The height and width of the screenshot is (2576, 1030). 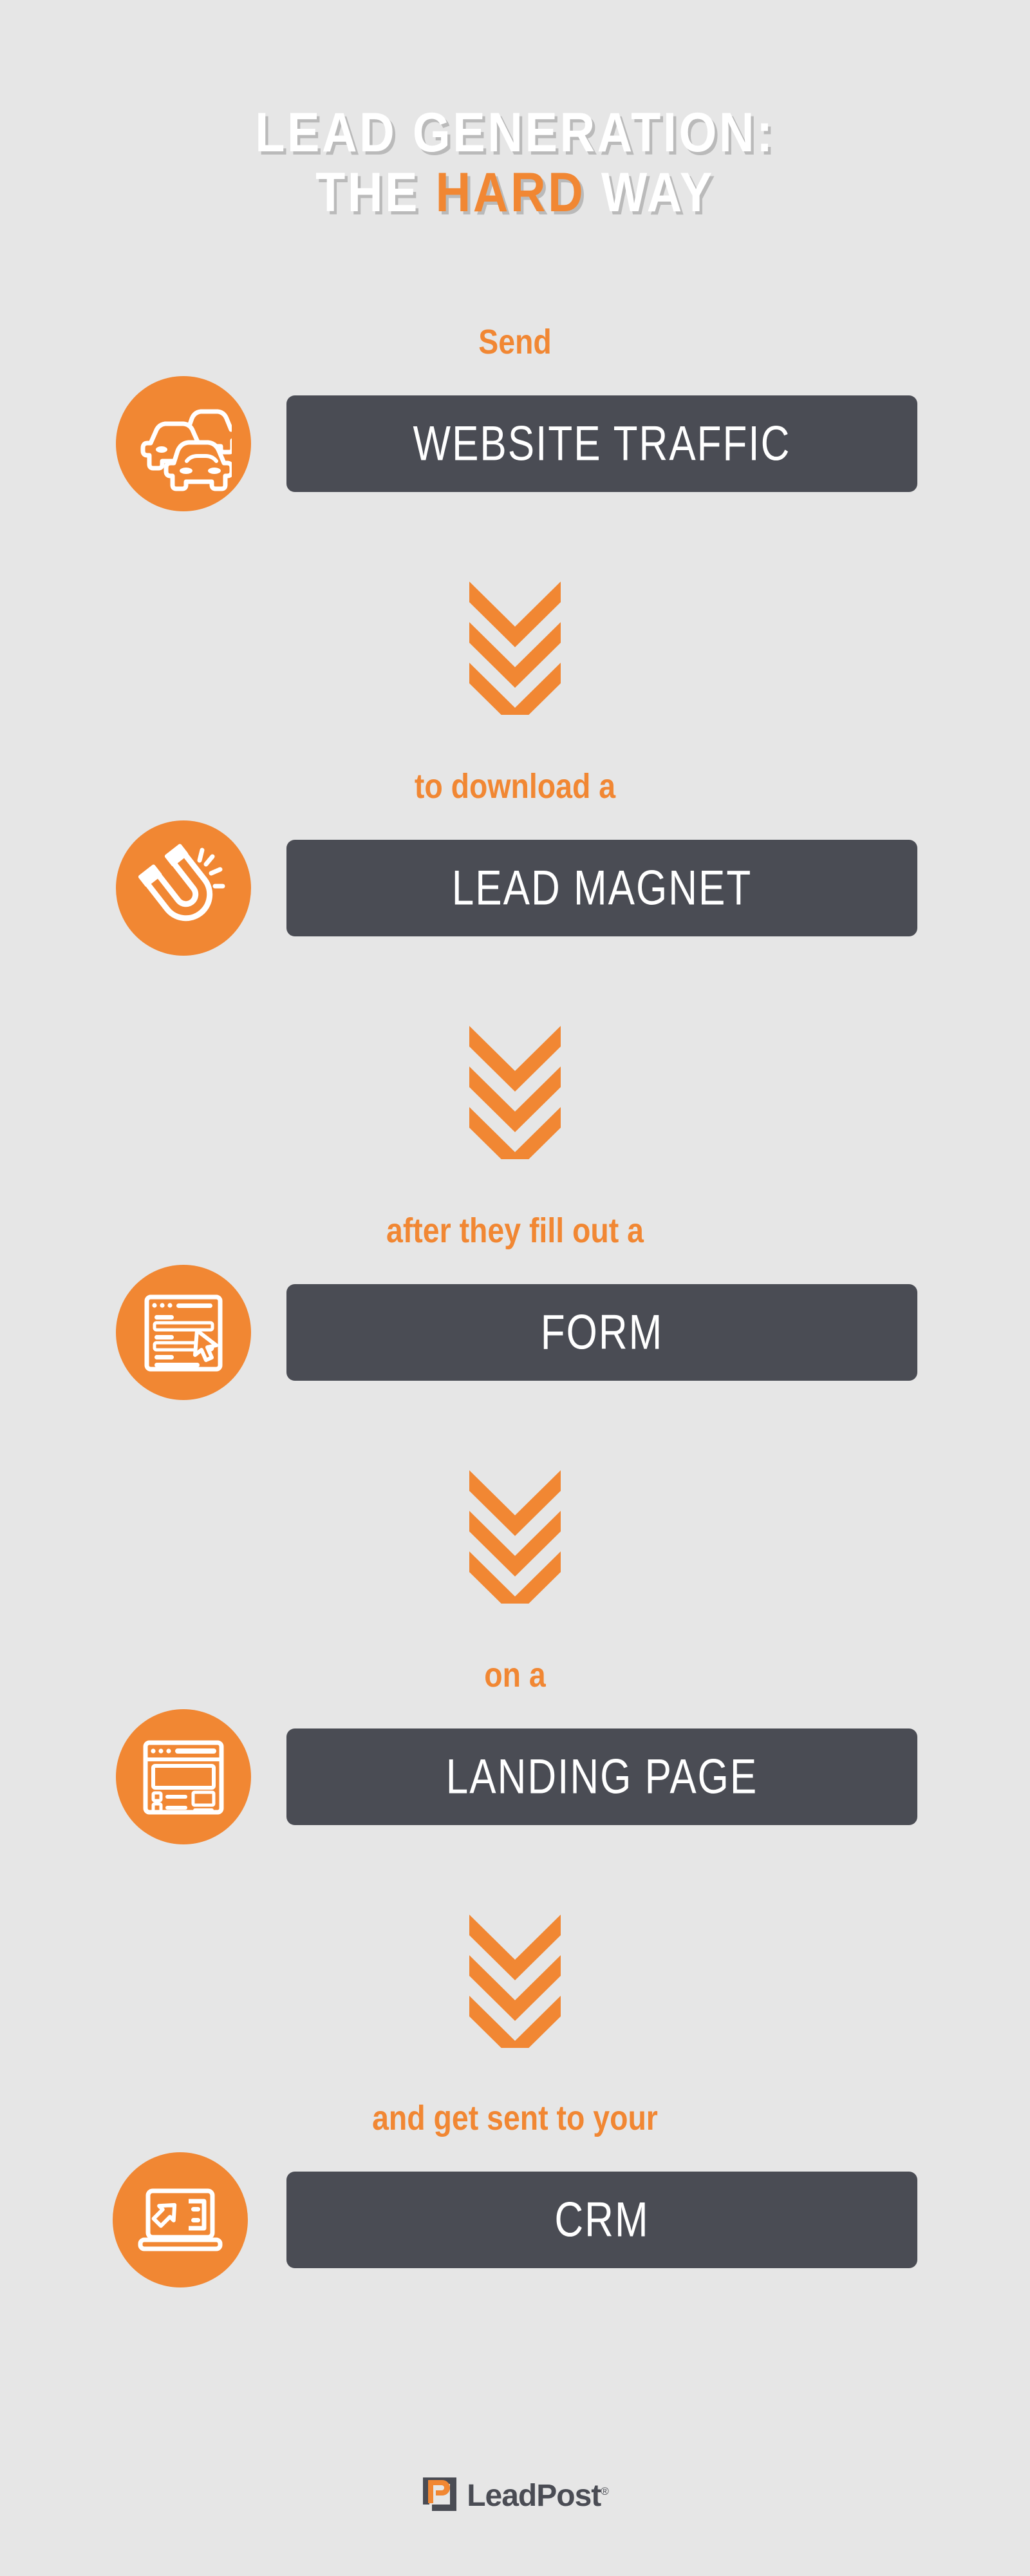 What do you see at coordinates (650, 192) in the screenshot?
I see `title-line-2-after: WAY` at bounding box center [650, 192].